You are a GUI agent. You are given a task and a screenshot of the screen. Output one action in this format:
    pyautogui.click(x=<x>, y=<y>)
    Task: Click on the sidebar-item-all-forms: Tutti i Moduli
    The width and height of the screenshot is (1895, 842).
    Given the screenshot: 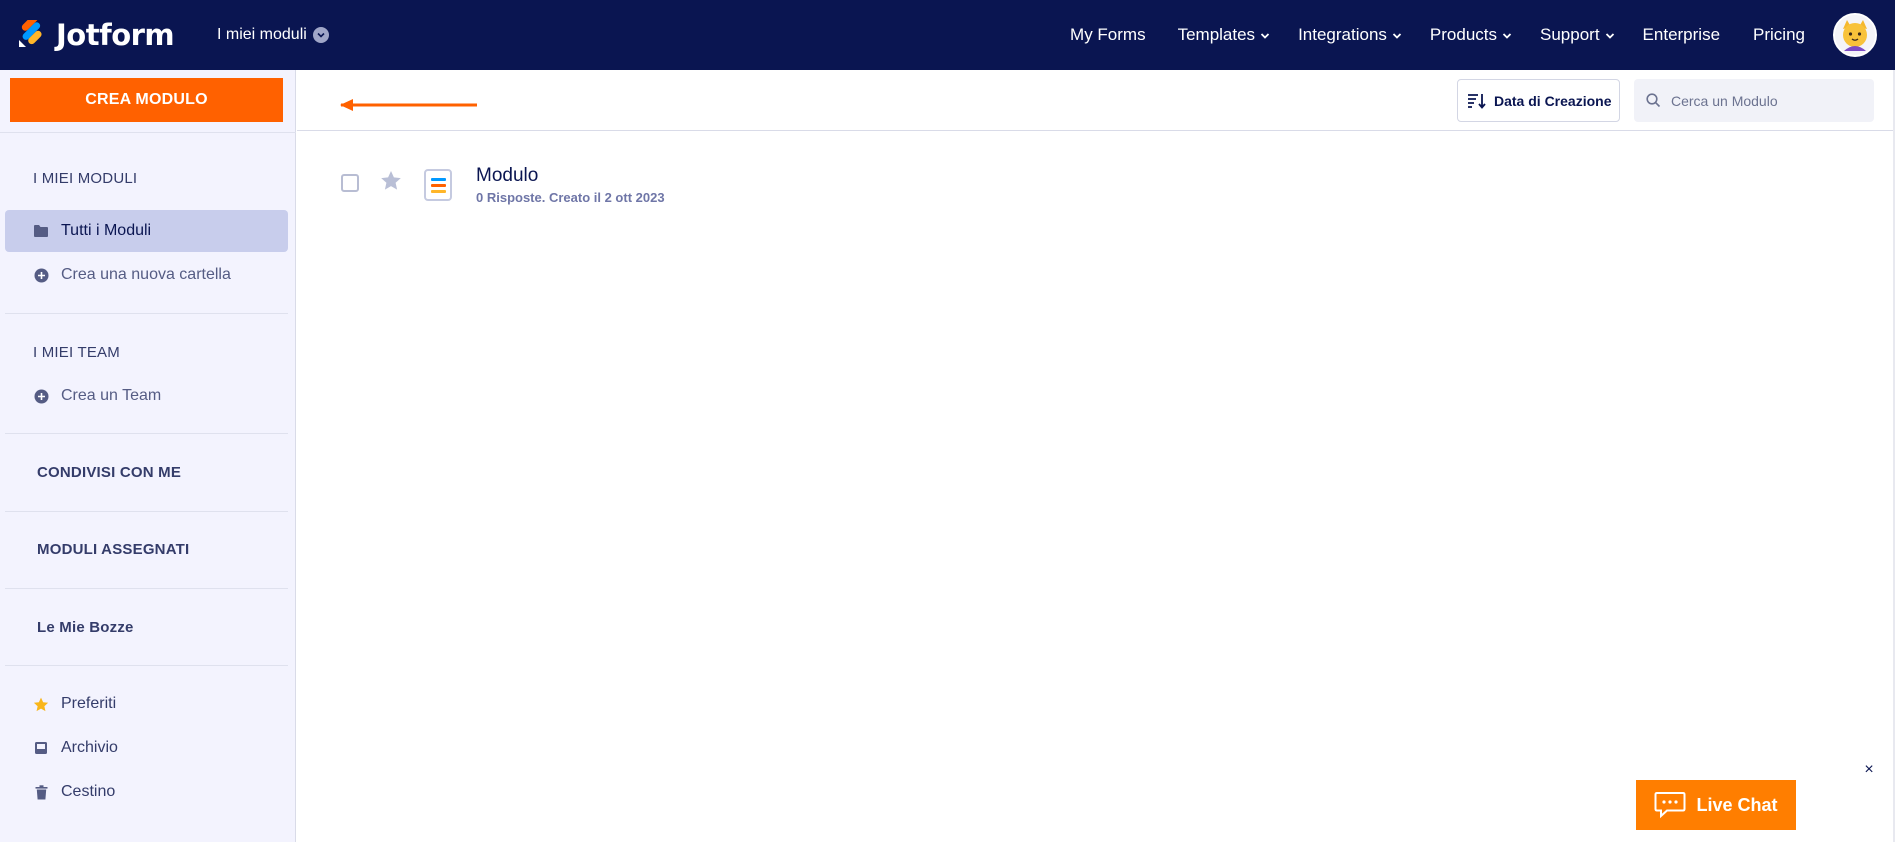 What is the action you would take?
    pyautogui.click(x=146, y=231)
    